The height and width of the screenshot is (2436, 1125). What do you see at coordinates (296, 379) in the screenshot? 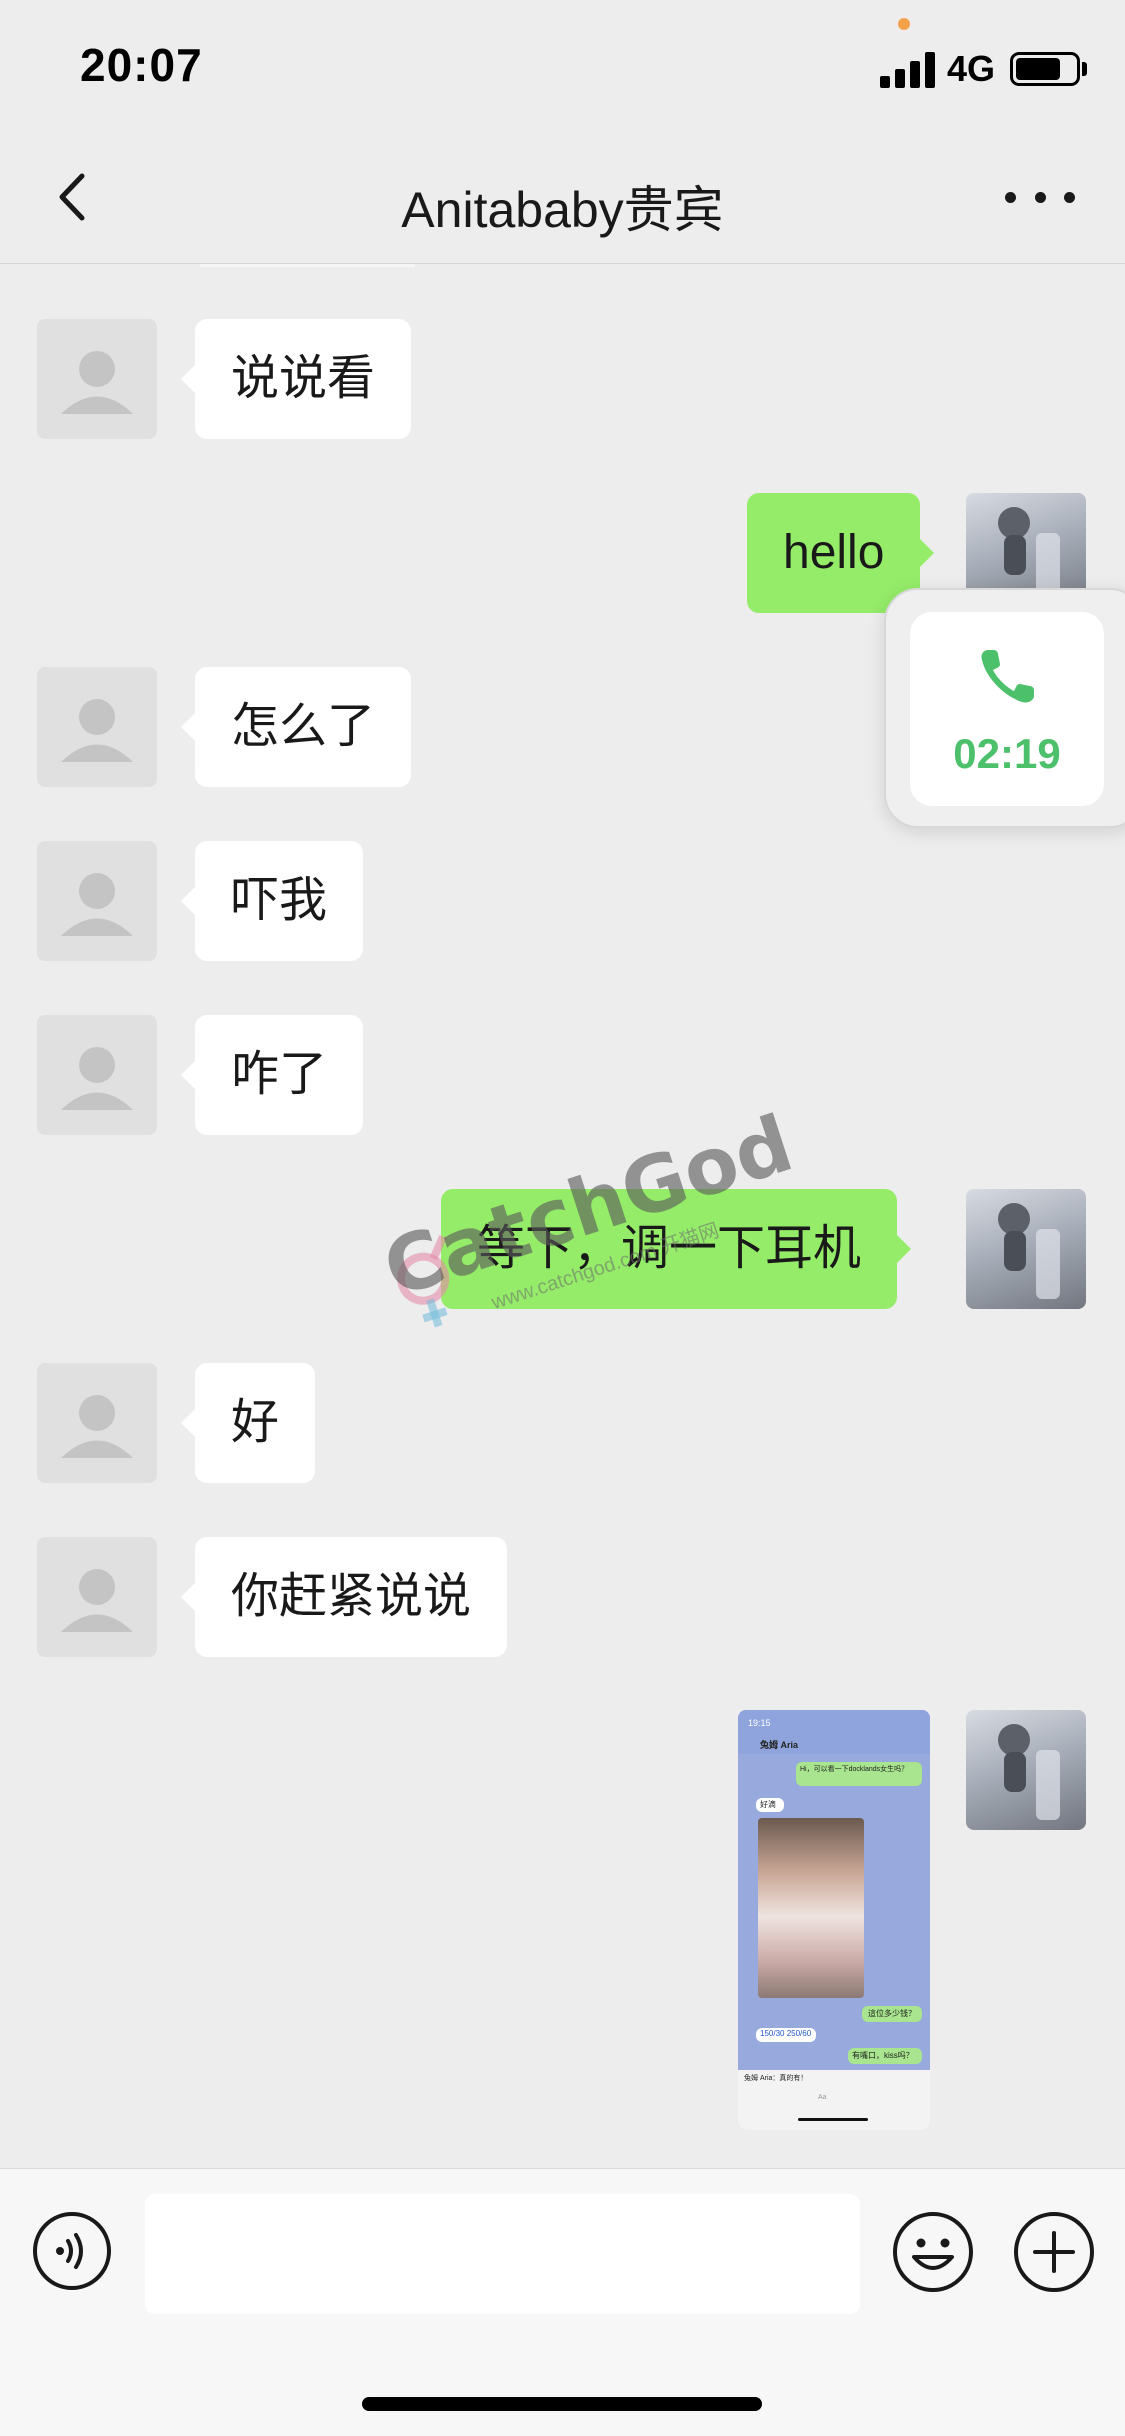
I see `message-bubble-incoming: 说说看` at bounding box center [296, 379].